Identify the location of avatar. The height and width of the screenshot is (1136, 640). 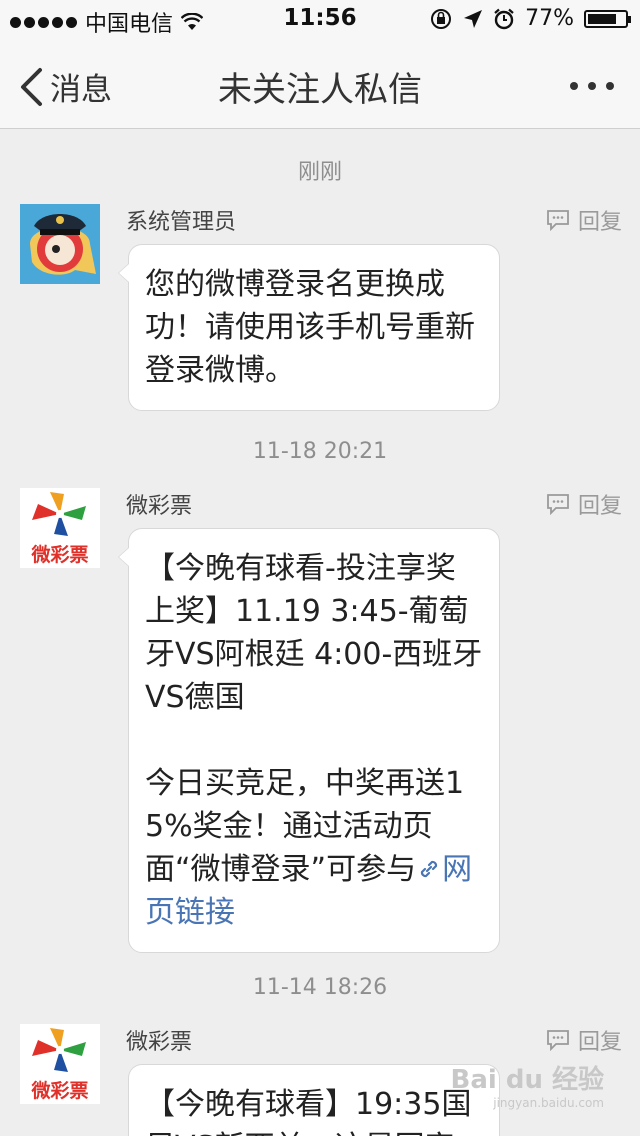
(60, 244).